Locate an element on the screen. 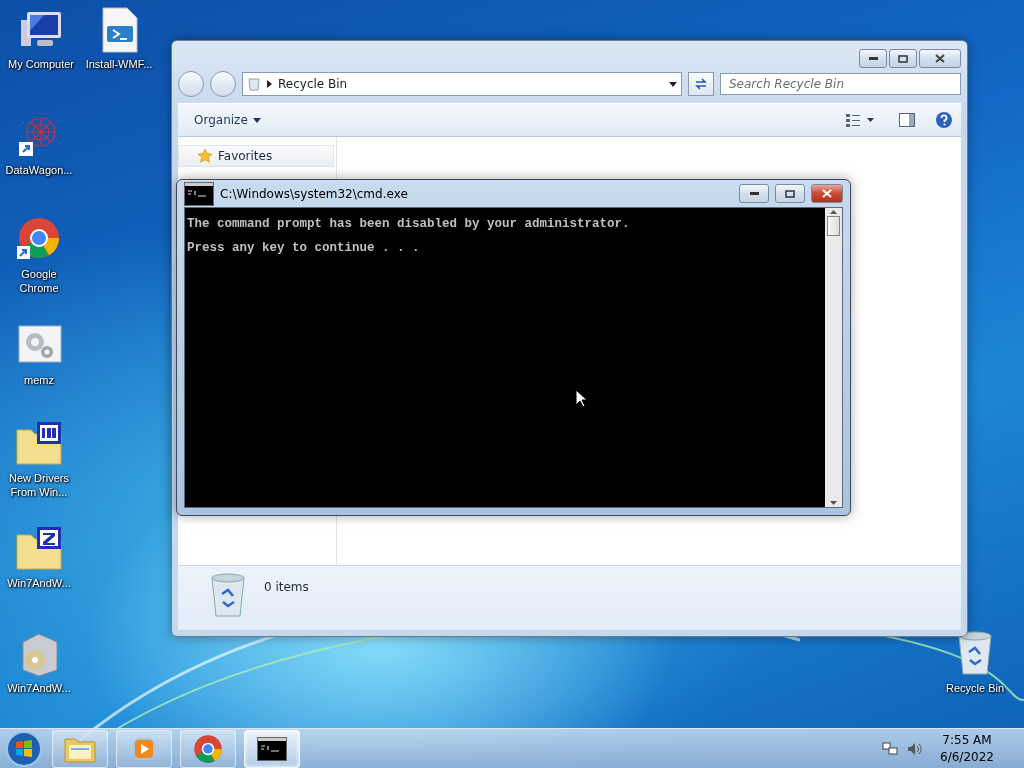  media-player-icon is located at coordinates (144, 748).